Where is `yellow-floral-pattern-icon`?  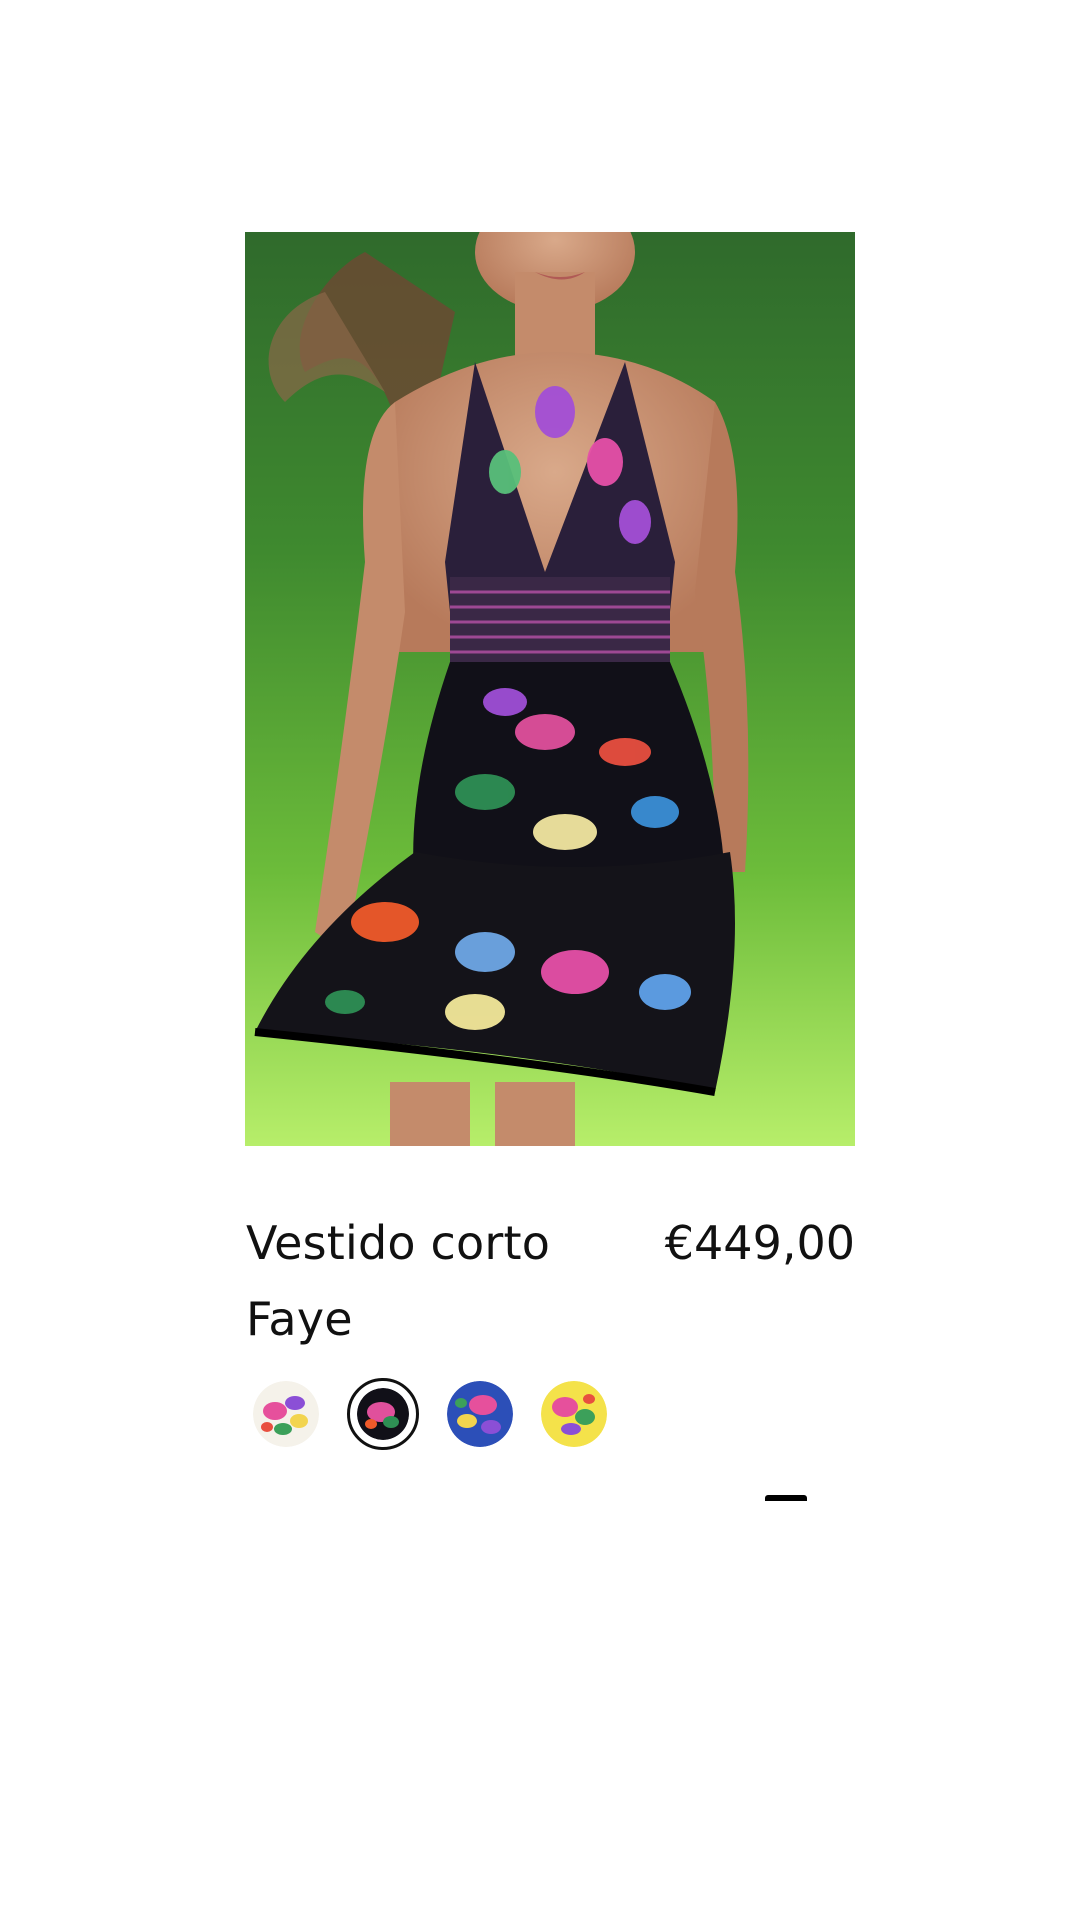 yellow-floral-pattern-icon is located at coordinates (574, 1414).